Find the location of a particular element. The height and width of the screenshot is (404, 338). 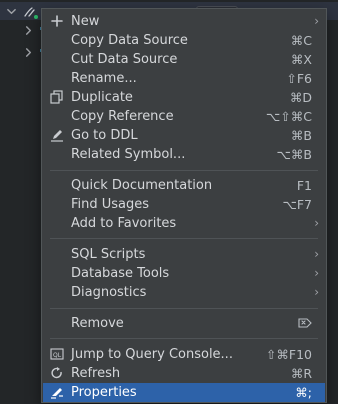

menu-item-new: New › is located at coordinates (184, 21).